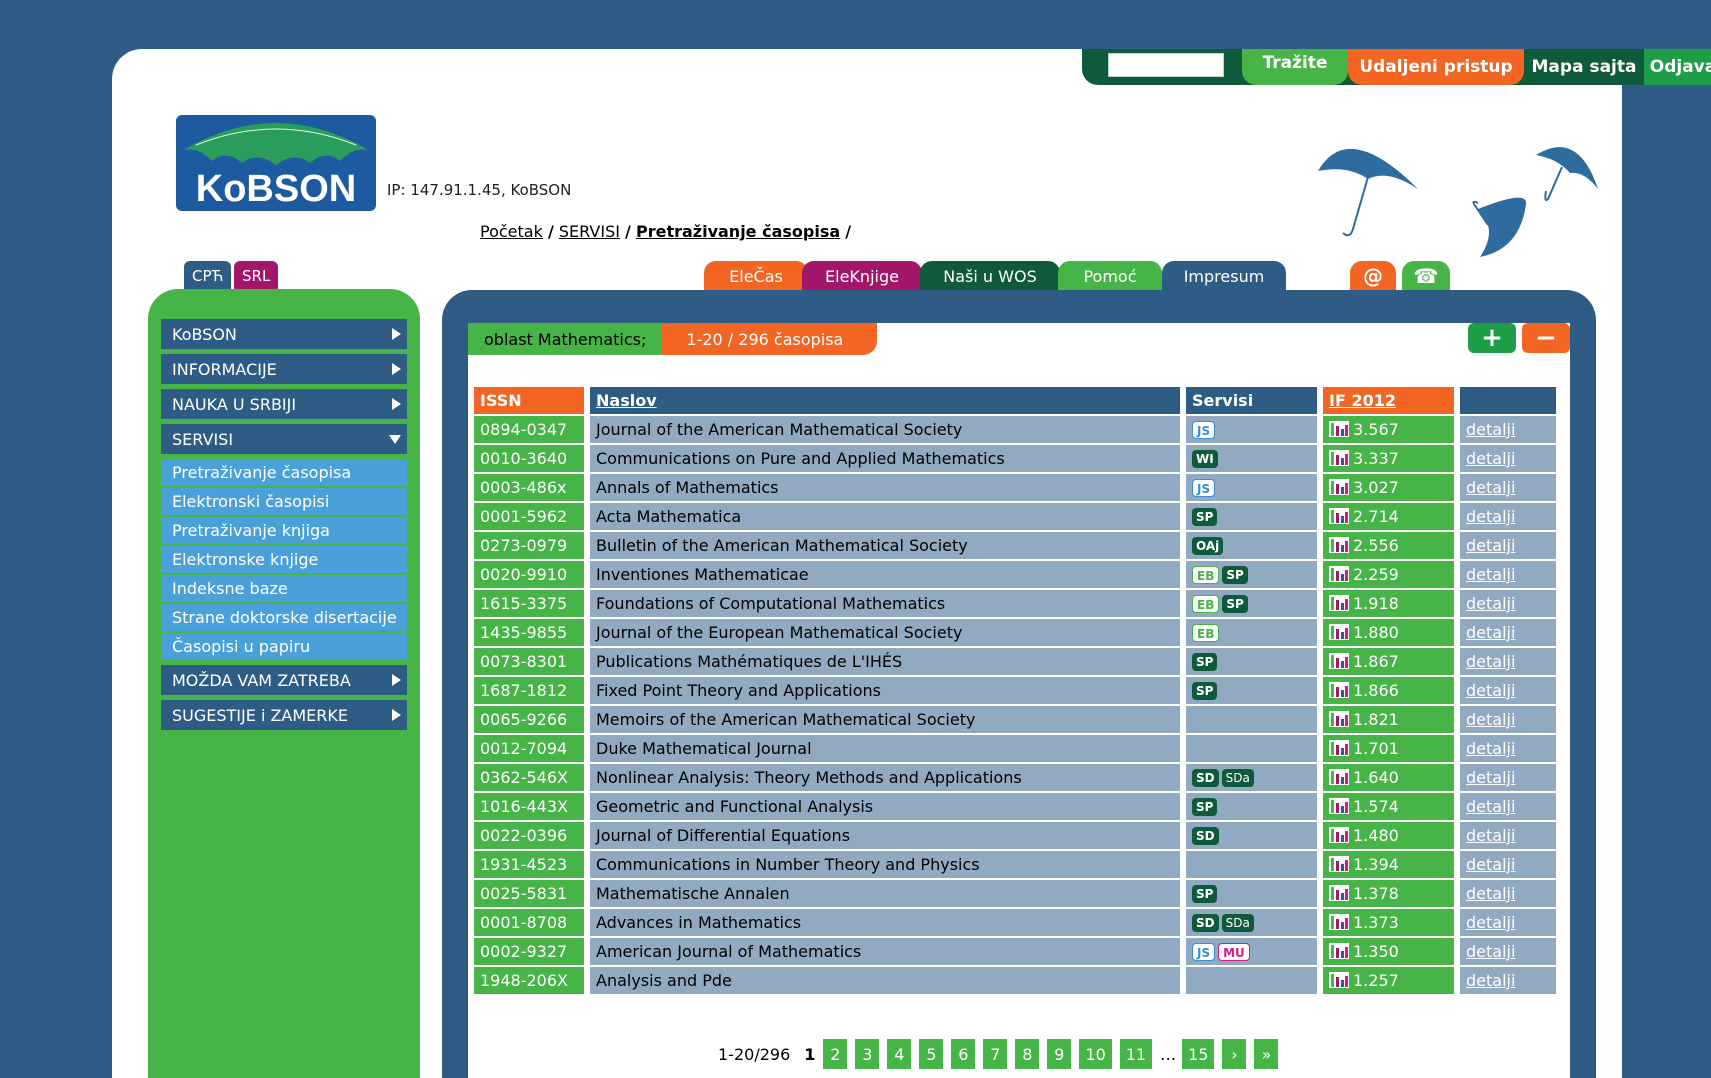  What do you see at coordinates (1295, 67) in the screenshot?
I see `search-button: Tražite` at bounding box center [1295, 67].